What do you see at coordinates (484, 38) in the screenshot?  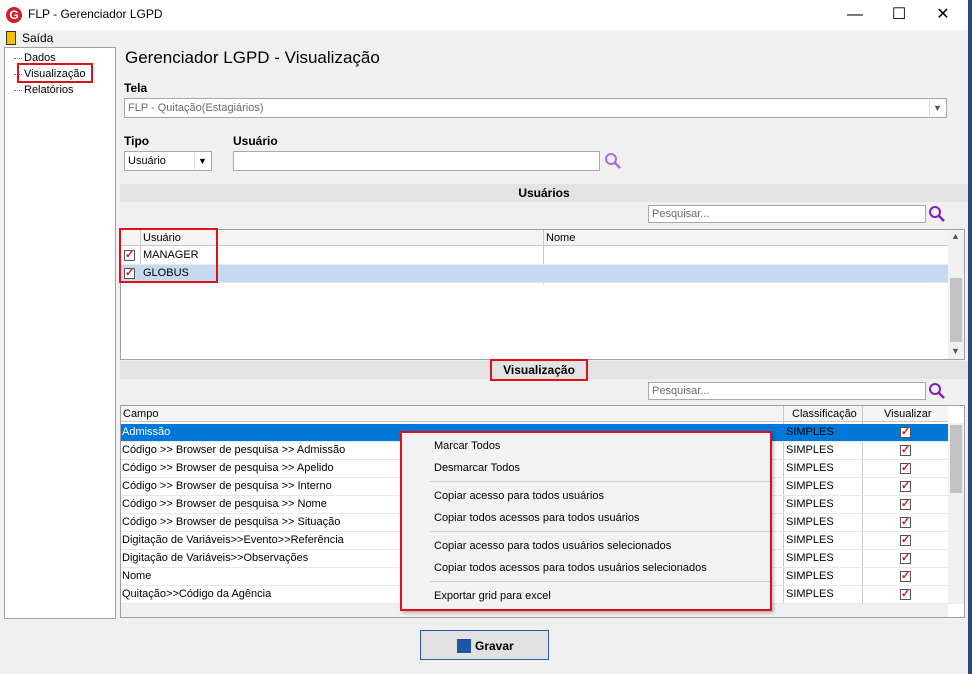 I see `menu-bar` at bounding box center [484, 38].